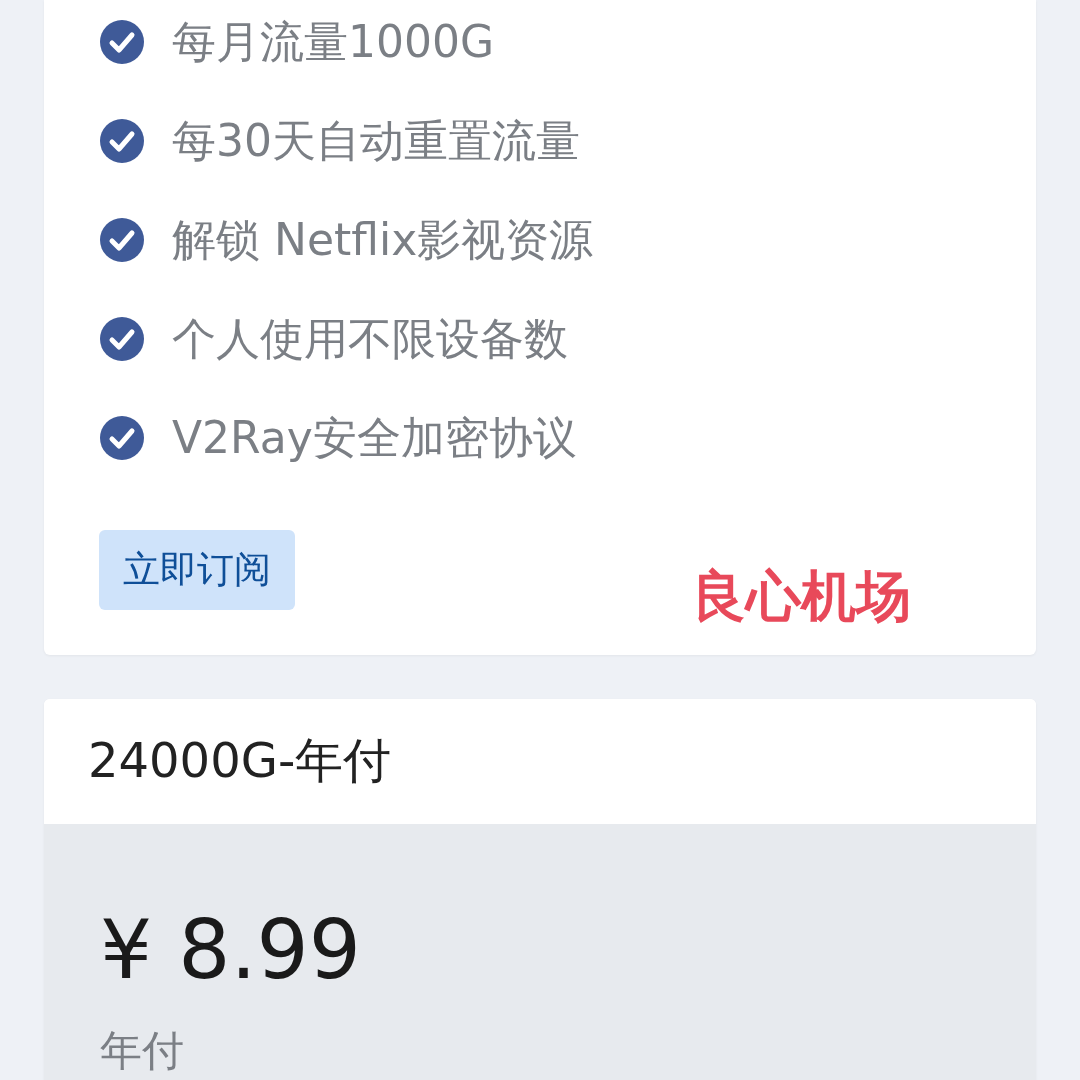  I want to click on feature-text: 解锁 Netflix影视资源, so click(383, 240).